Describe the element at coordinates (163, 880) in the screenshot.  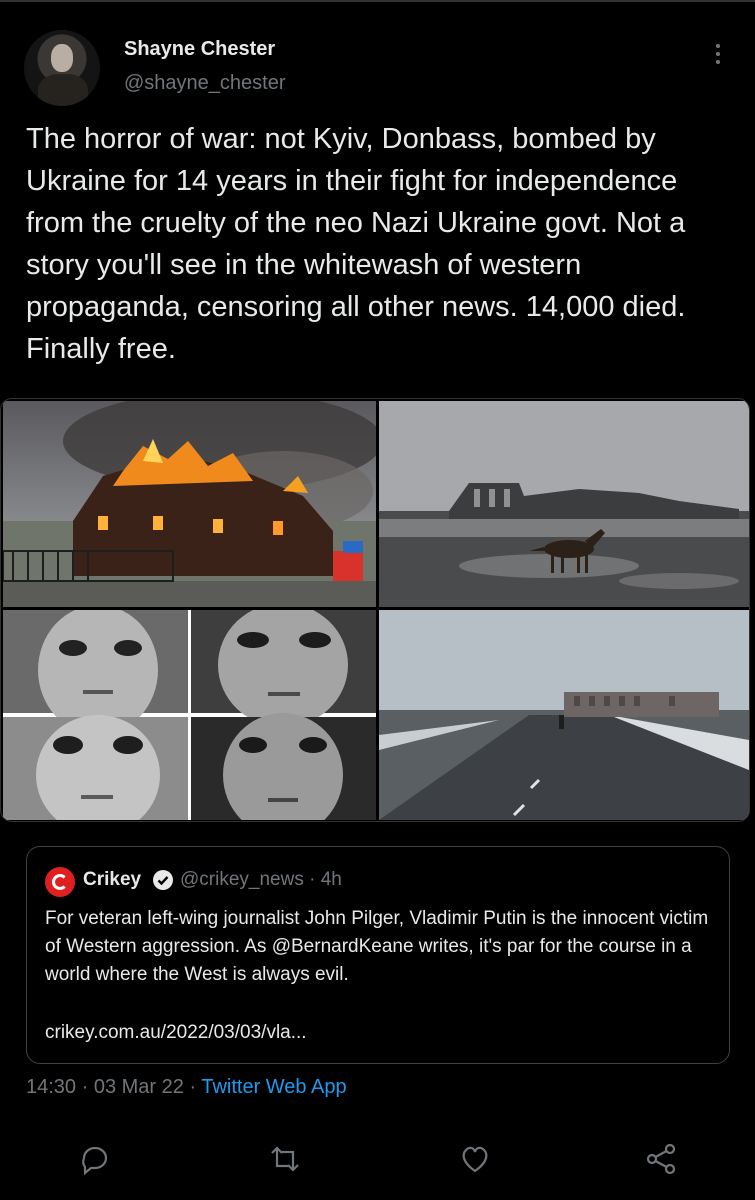
I see `verified-icon` at that location.